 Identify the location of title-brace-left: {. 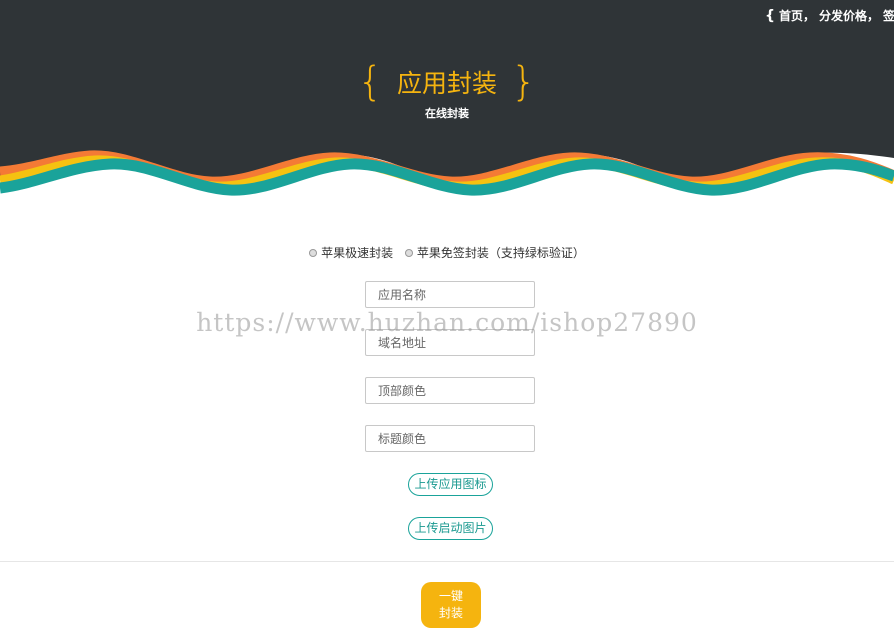
(370, 82).